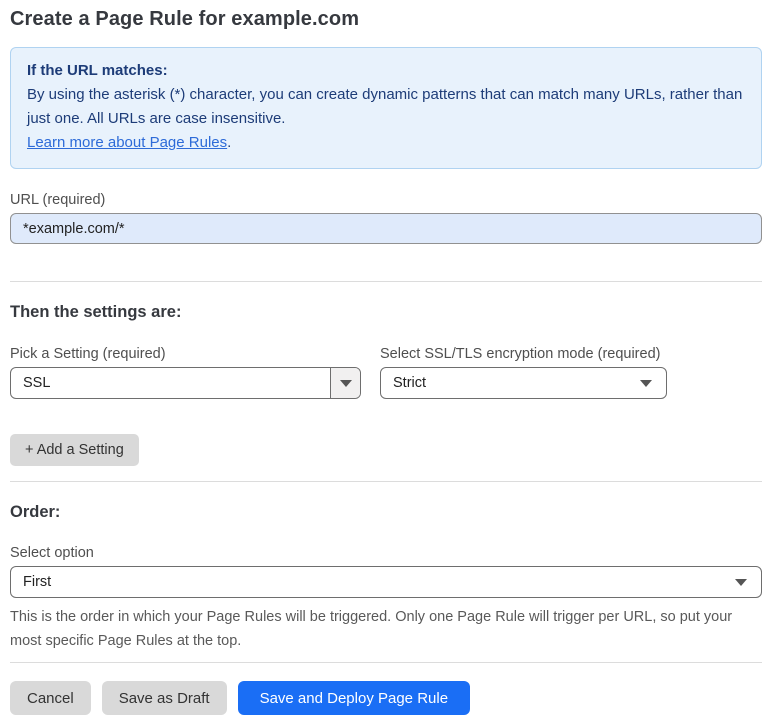  What do you see at coordinates (185, 19) in the screenshot?
I see `page-title: Create a Page Rule for example.com` at bounding box center [185, 19].